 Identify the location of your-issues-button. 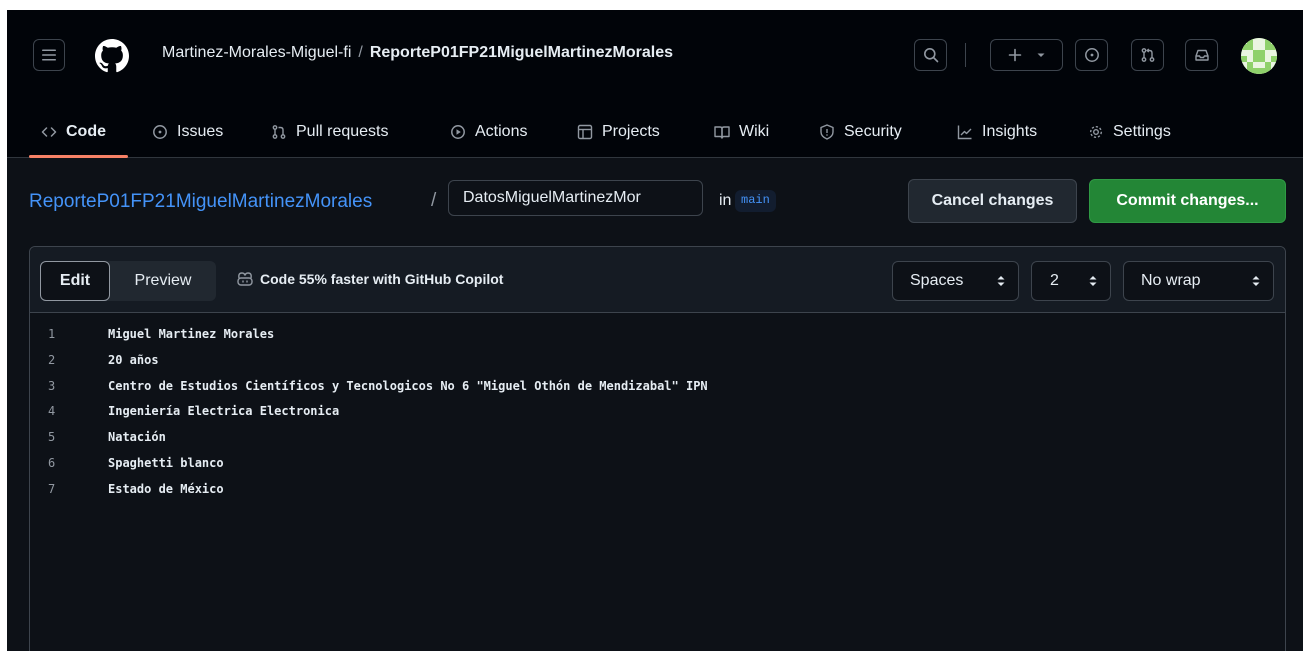
(1091, 55).